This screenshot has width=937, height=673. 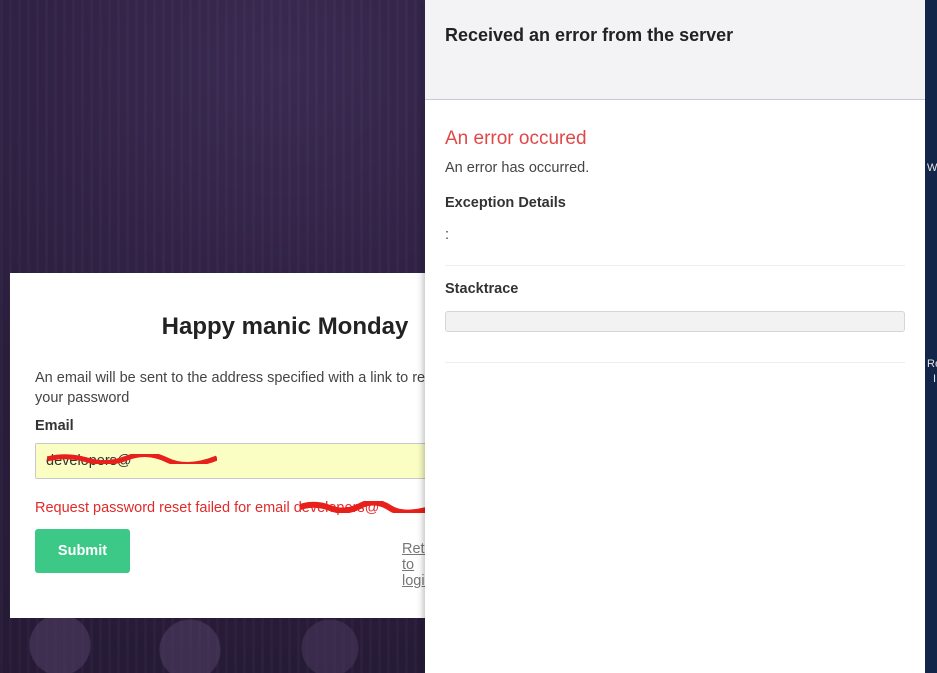 I want to click on error-panel-title: Received an error from the server, so click(x=589, y=35).